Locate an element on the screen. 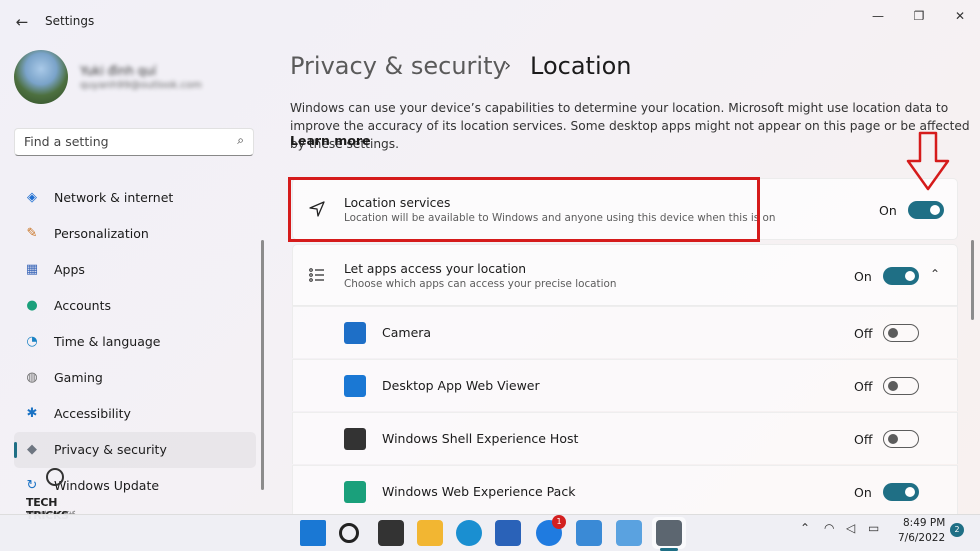 Image resolution: width=980 pixels, height=551 pixels. search-box: Find a setting ⌕ is located at coordinates (134, 142).